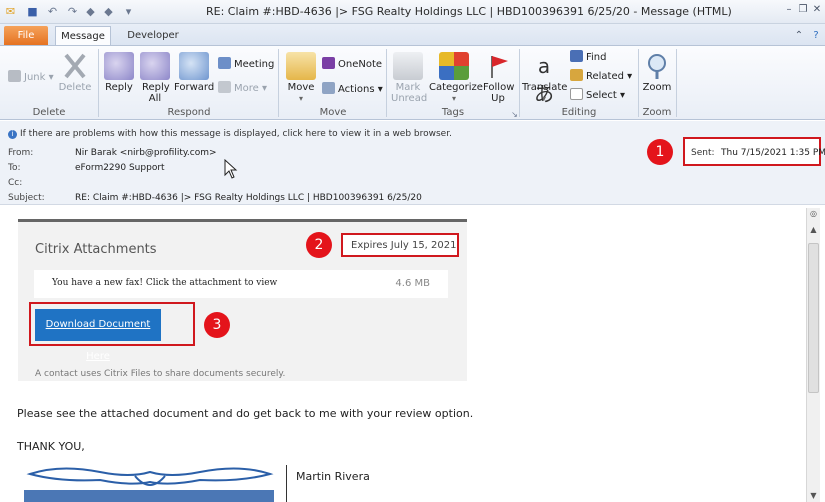 This screenshot has height=502, width=825. What do you see at coordinates (813, 496) in the screenshot?
I see `scroll-down-icon: ▼` at bounding box center [813, 496].